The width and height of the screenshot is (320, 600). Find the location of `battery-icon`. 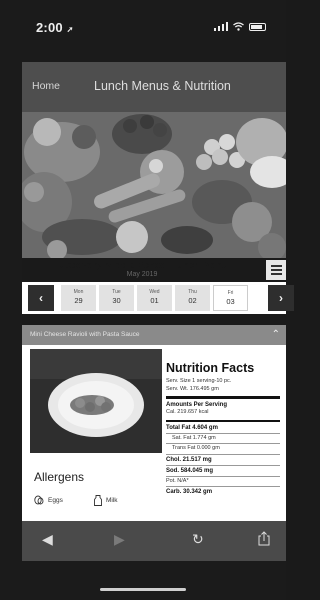

battery-icon is located at coordinates (257, 26).